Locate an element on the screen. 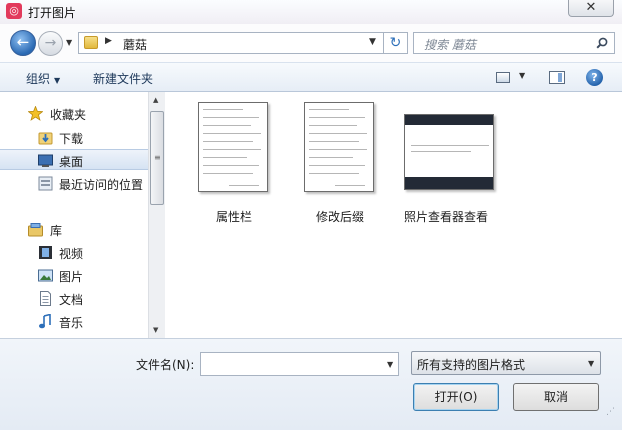  scrollbar-thumb: ≡ is located at coordinates (157, 158).